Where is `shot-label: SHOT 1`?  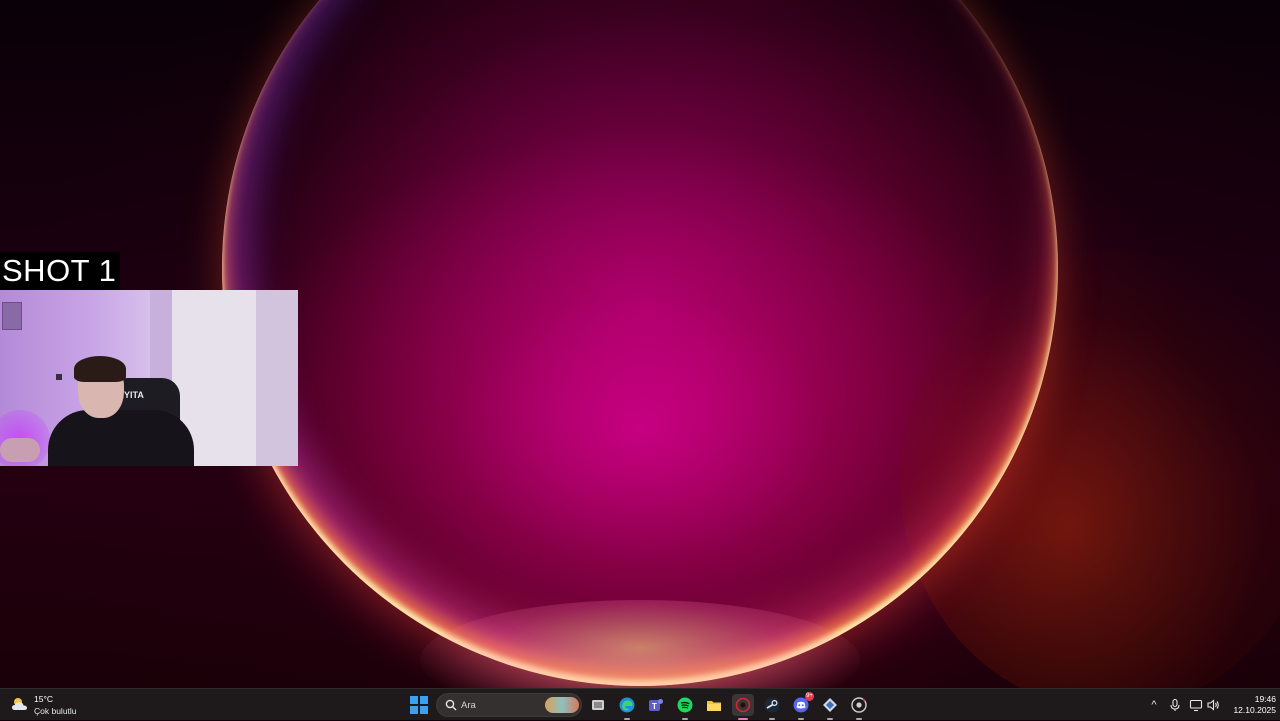 shot-label: SHOT 1 is located at coordinates (60, 271).